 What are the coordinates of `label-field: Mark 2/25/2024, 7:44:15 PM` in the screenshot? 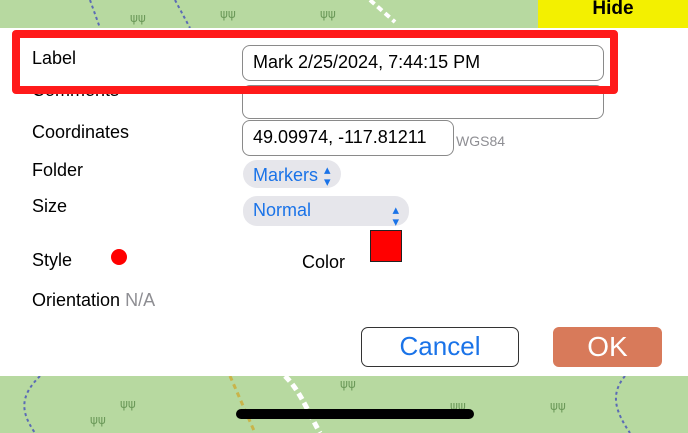 It's located at (423, 63).